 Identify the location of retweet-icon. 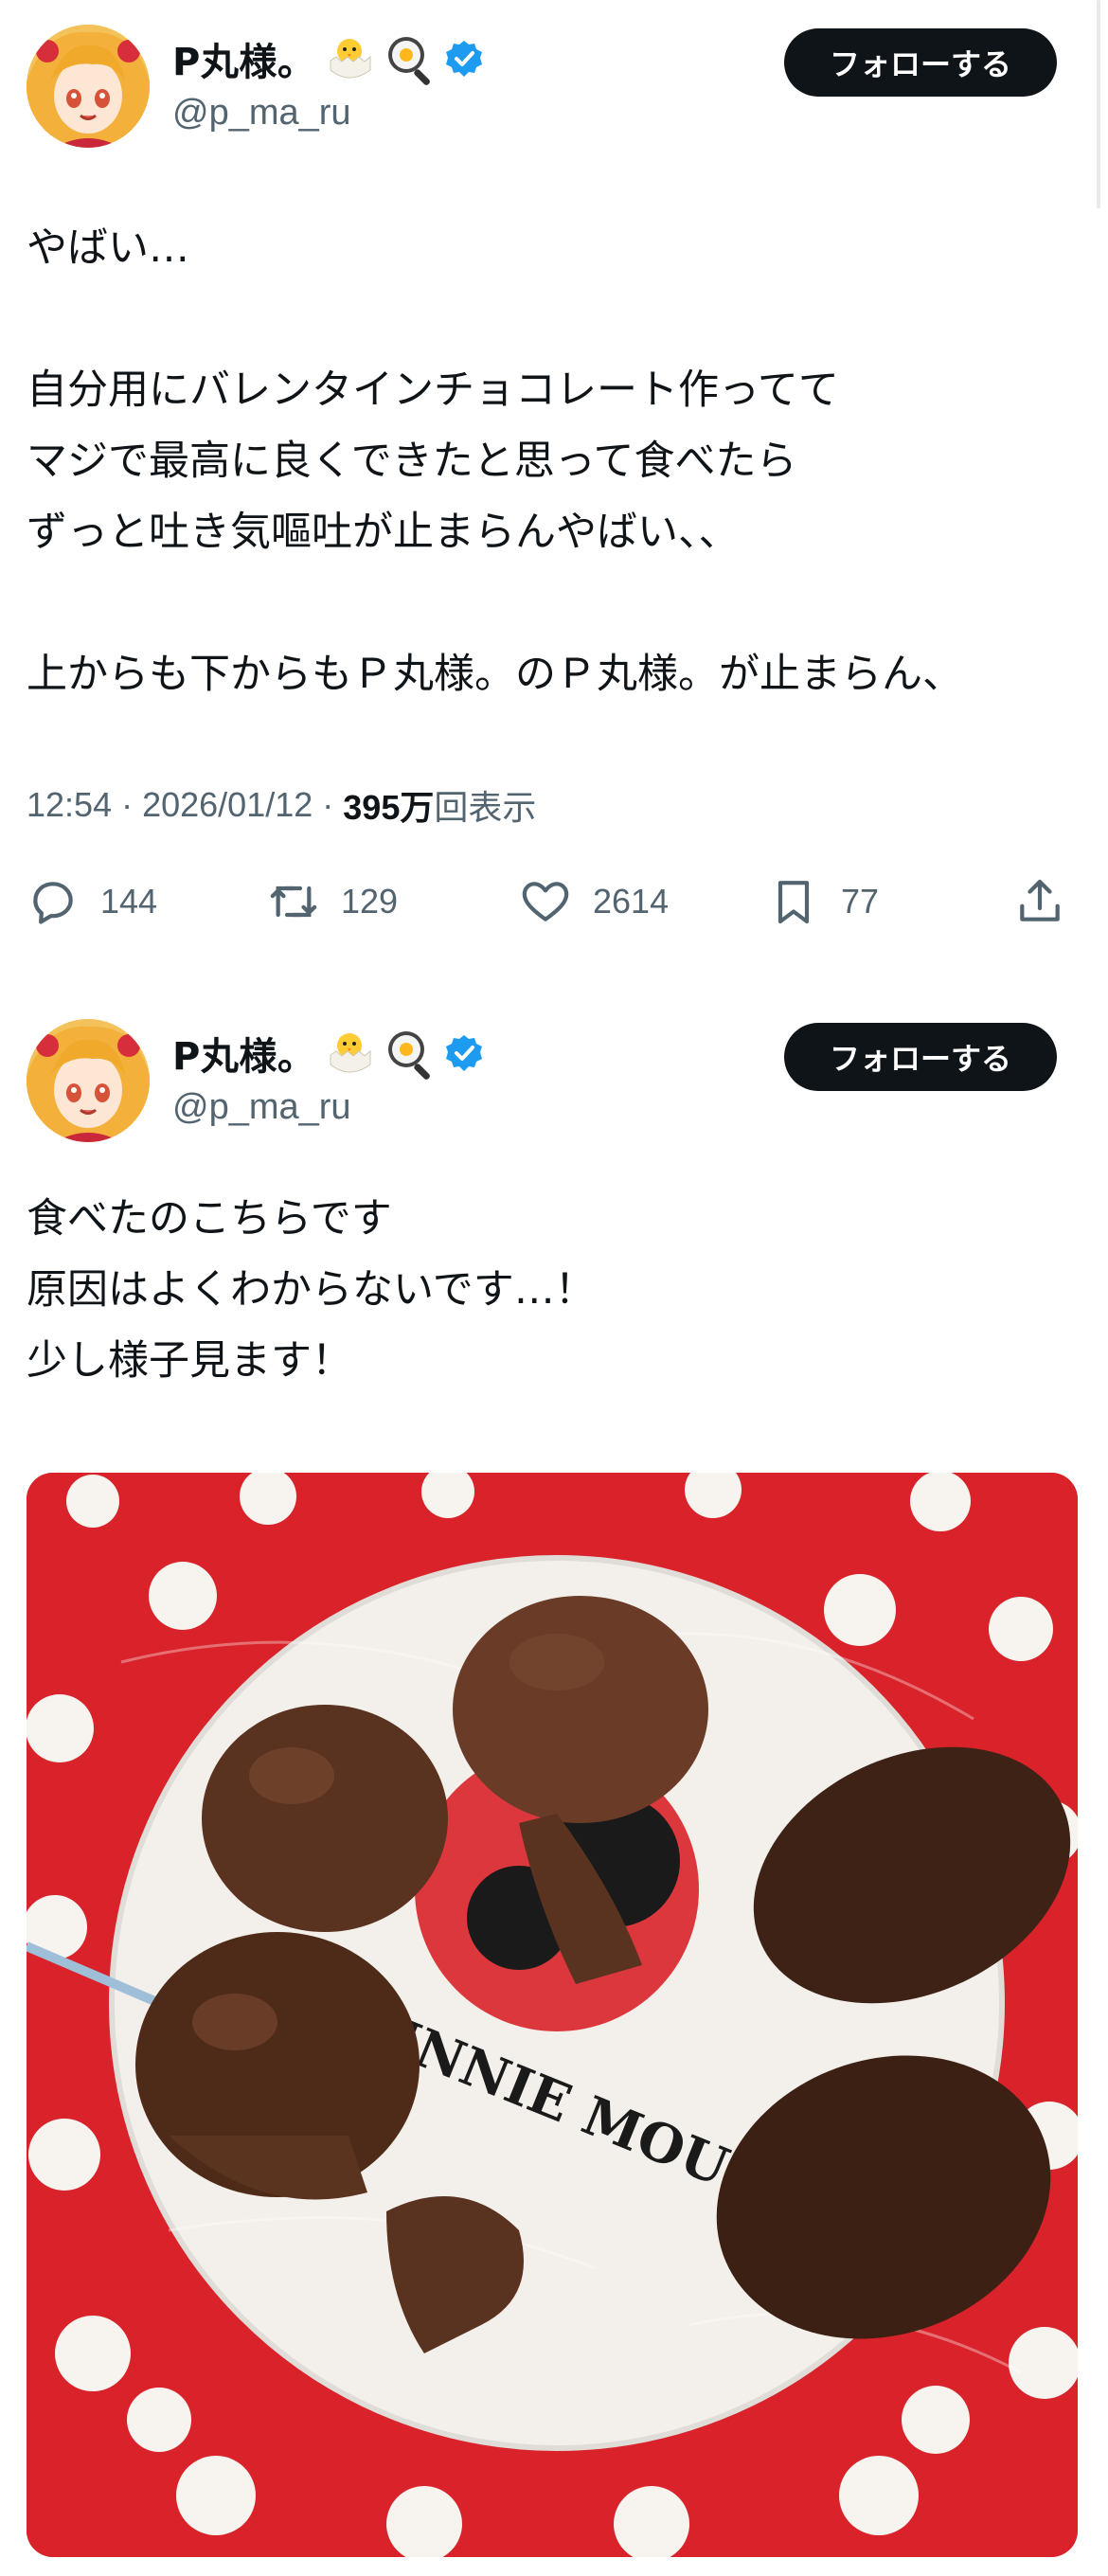
(293, 902).